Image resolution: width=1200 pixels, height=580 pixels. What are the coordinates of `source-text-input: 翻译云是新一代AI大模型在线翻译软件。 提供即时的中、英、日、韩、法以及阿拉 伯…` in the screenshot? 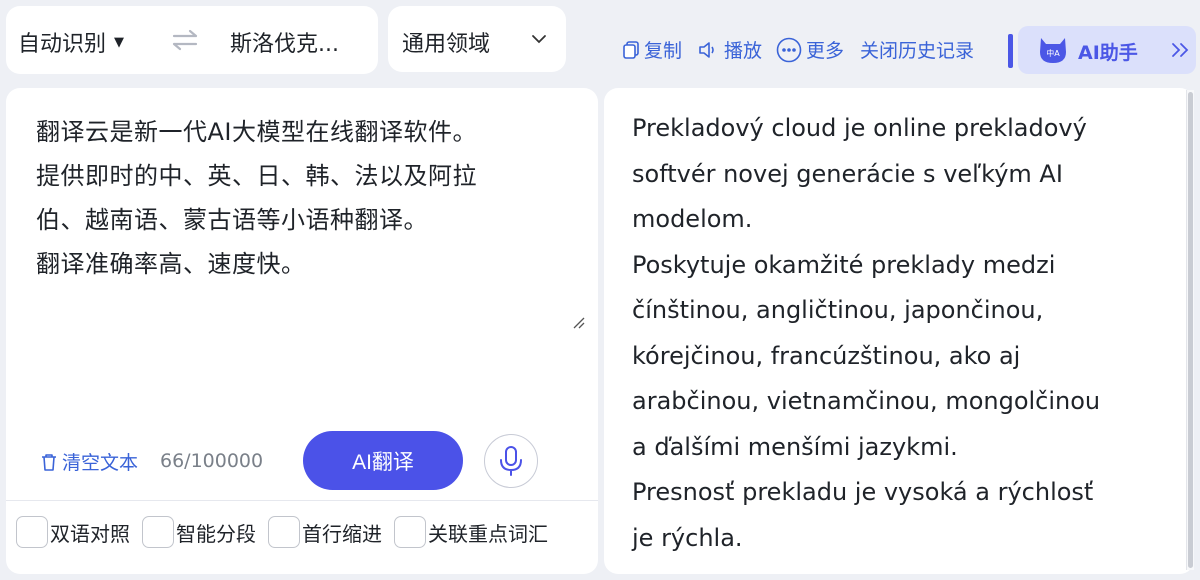 It's located at (306, 198).